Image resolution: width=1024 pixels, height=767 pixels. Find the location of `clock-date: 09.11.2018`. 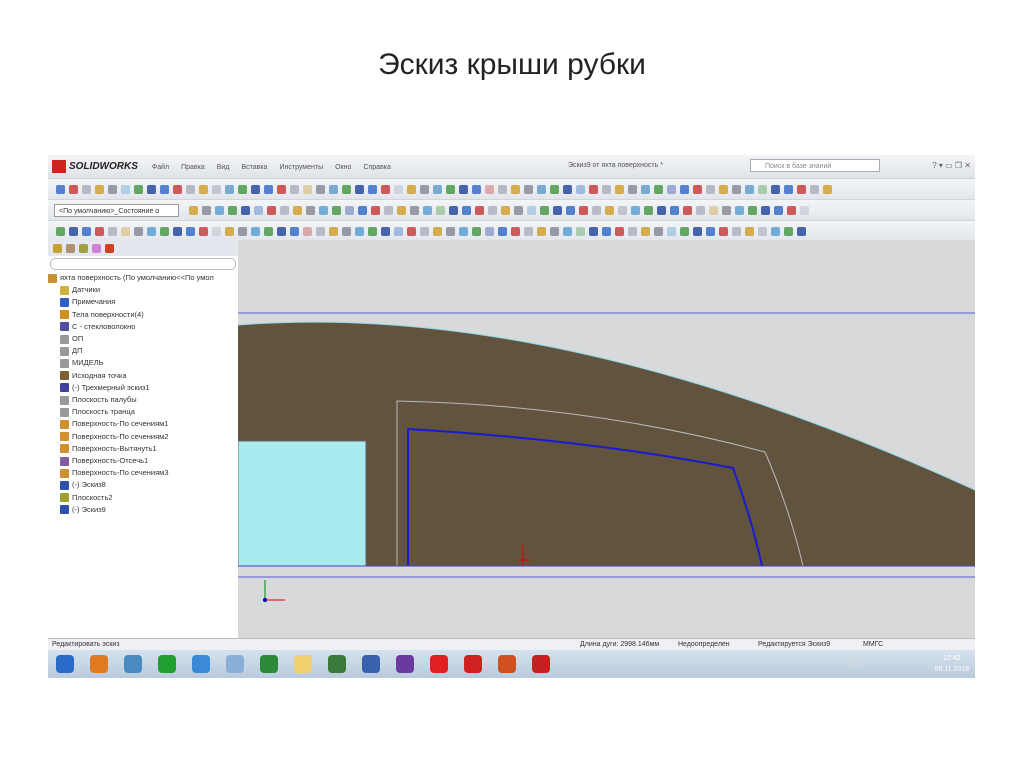

clock-date: 09.11.2018 is located at coordinates (951, 669).